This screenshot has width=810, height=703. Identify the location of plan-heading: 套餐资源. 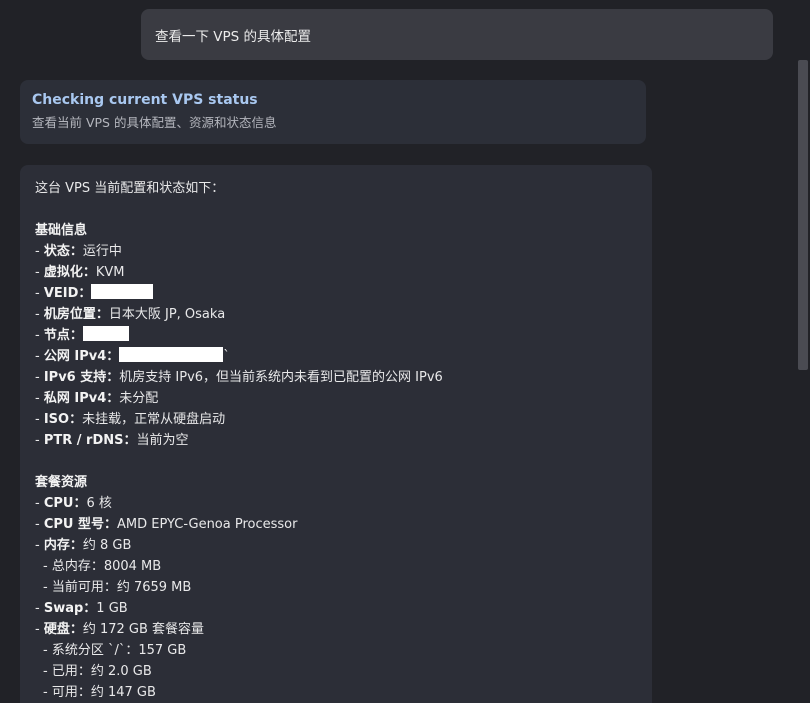
(61, 482).